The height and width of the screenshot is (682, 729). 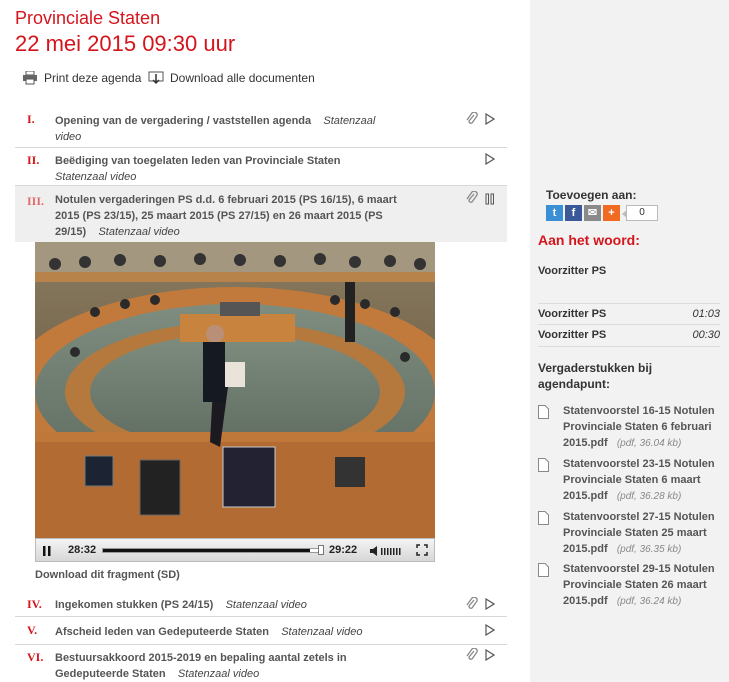 I want to click on fullscreen-icon, so click(x=422, y=550).